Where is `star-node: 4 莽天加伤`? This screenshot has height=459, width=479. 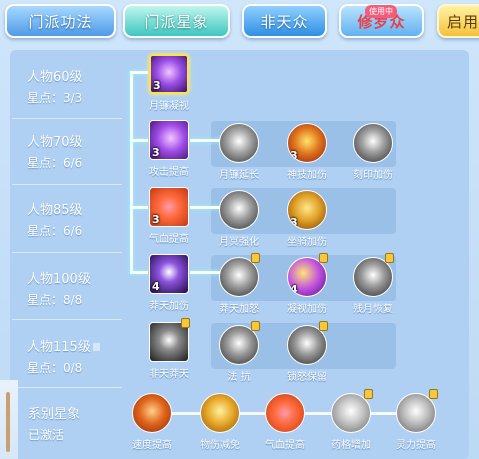 star-node: 4 莽天加伤 is located at coordinates (169, 283).